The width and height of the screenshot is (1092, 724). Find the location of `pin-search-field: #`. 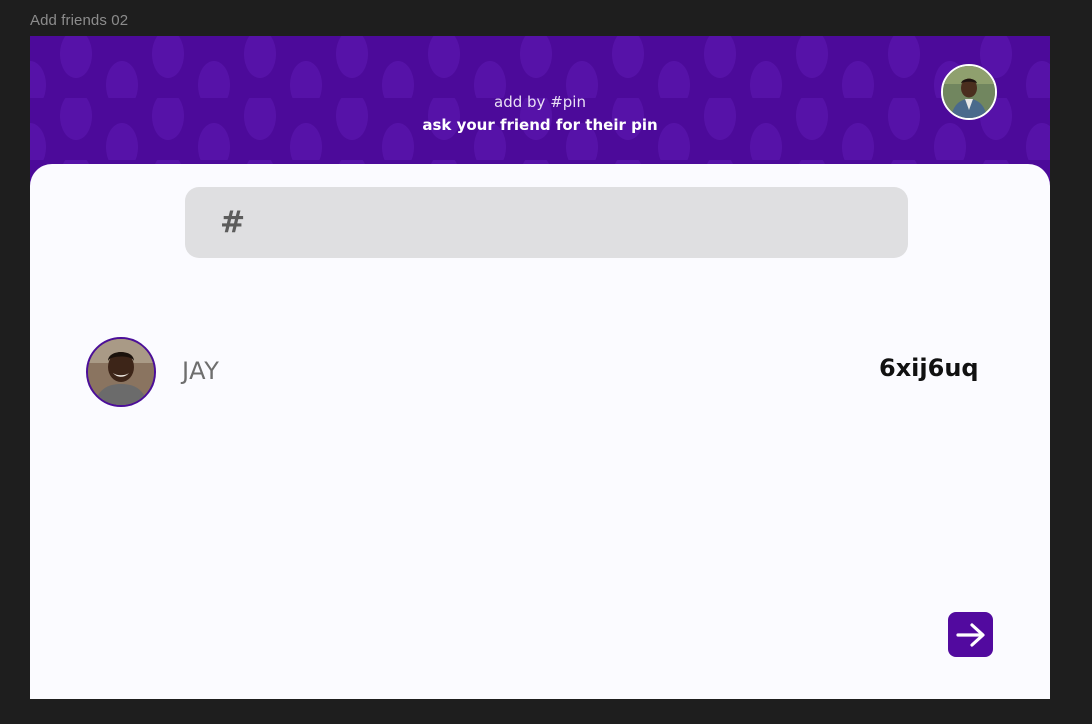

pin-search-field: # is located at coordinates (546, 222).